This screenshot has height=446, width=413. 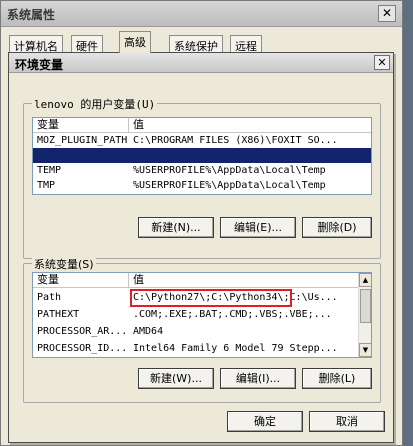 I want to click on scroll-up-arrow-icon: ▲, so click(x=365, y=280).